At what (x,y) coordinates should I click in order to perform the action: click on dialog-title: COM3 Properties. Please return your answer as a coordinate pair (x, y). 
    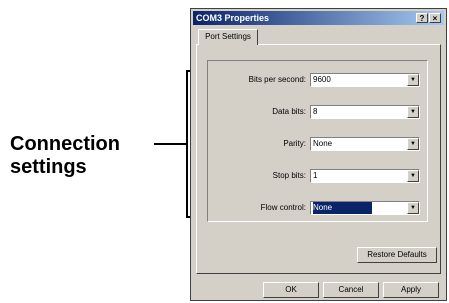
    Looking at the image, I should click on (233, 18).